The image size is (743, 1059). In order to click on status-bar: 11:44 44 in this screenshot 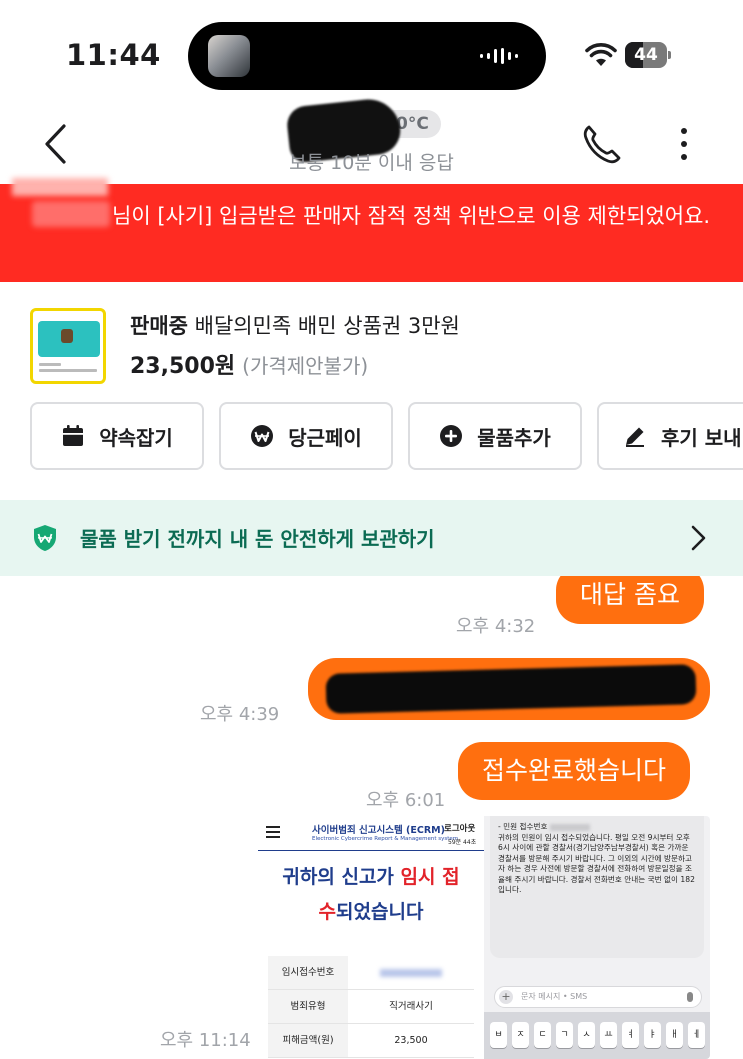, I will do `click(371, 50)`.